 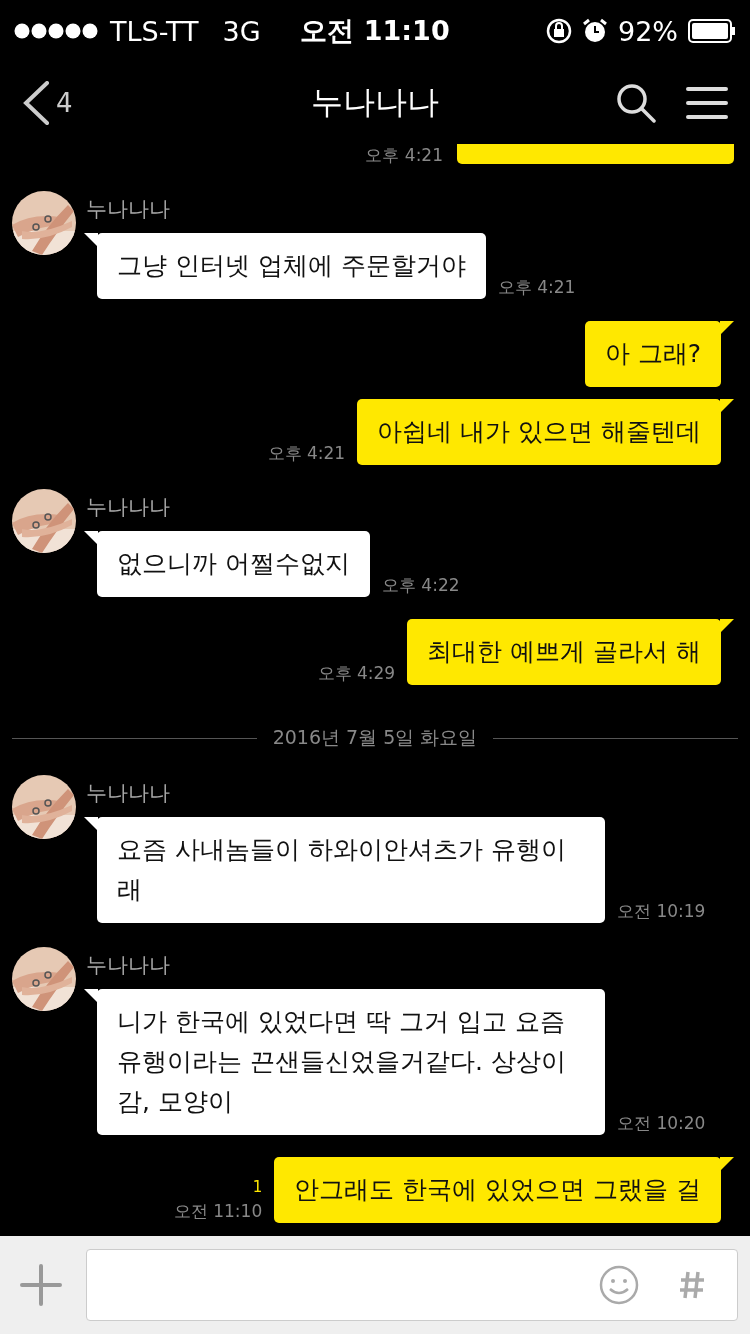 What do you see at coordinates (241, 31) in the screenshot?
I see `network-type: 3G` at bounding box center [241, 31].